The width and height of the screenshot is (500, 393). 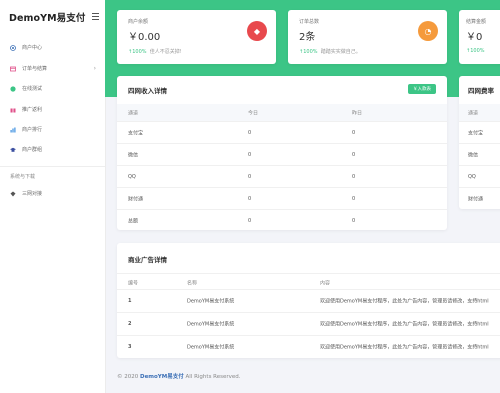 What do you see at coordinates (32, 48) in the screenshot?
I see `sidebar-item-label: 商户中心` at bounding box center [32, 48].